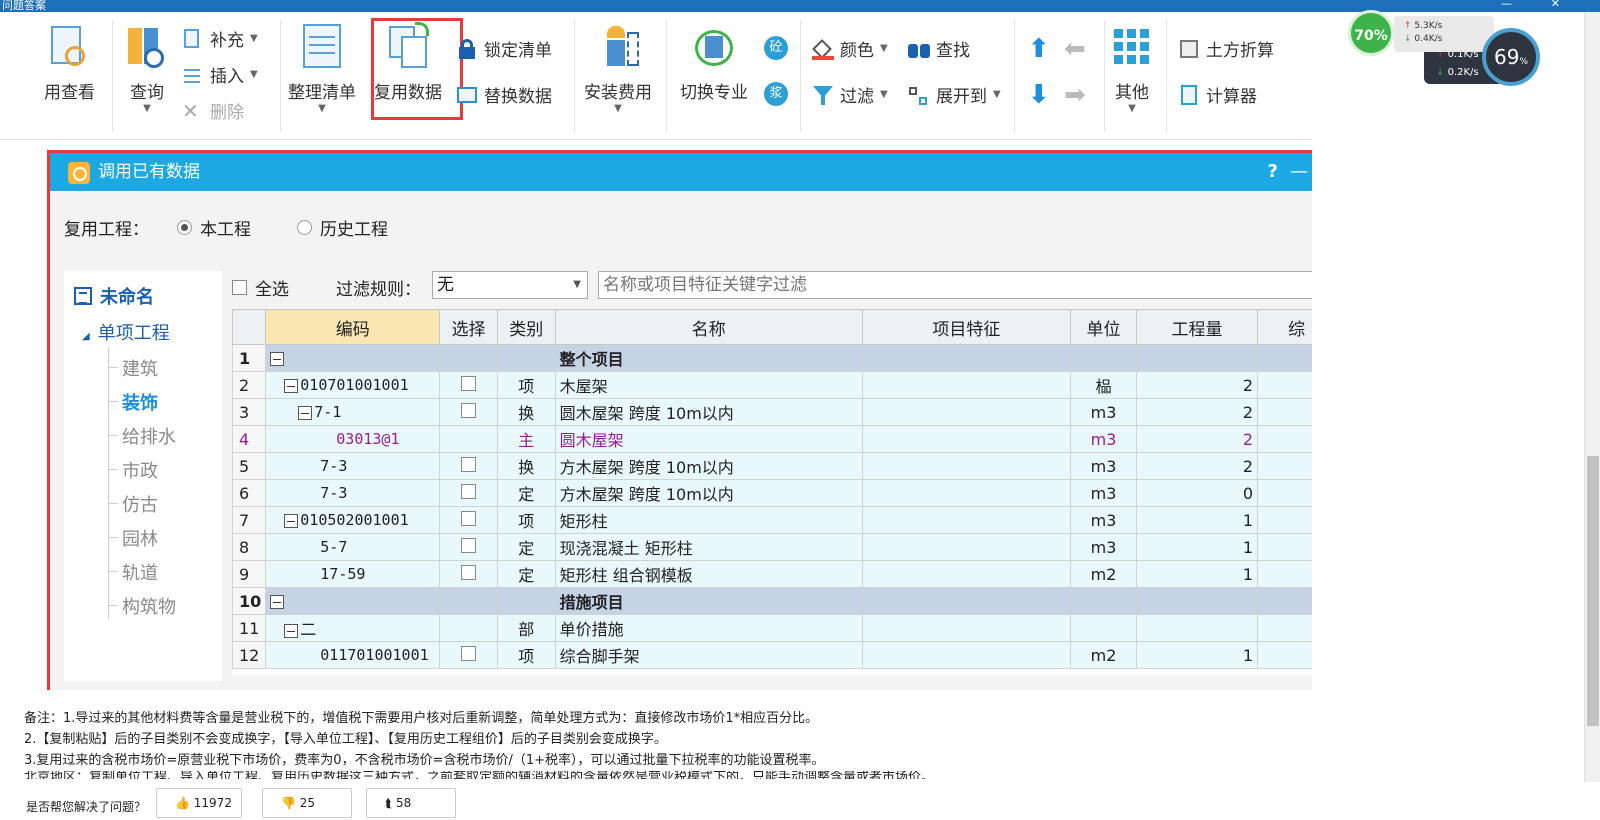  I want to click on page-scrollbar, so click(1592, 397).